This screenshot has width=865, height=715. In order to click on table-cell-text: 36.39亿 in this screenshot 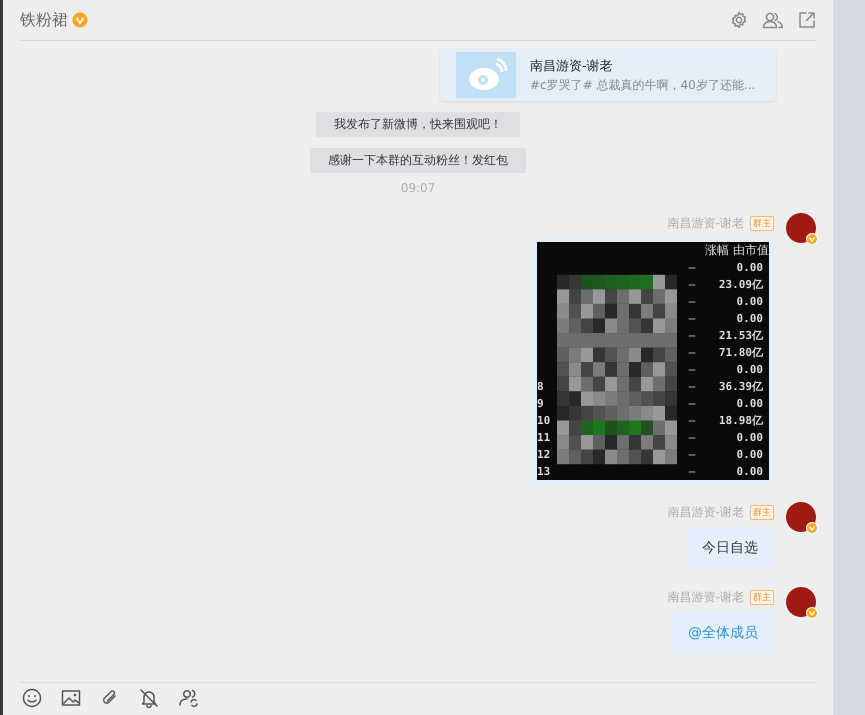, I will do `click(741, 387)`.